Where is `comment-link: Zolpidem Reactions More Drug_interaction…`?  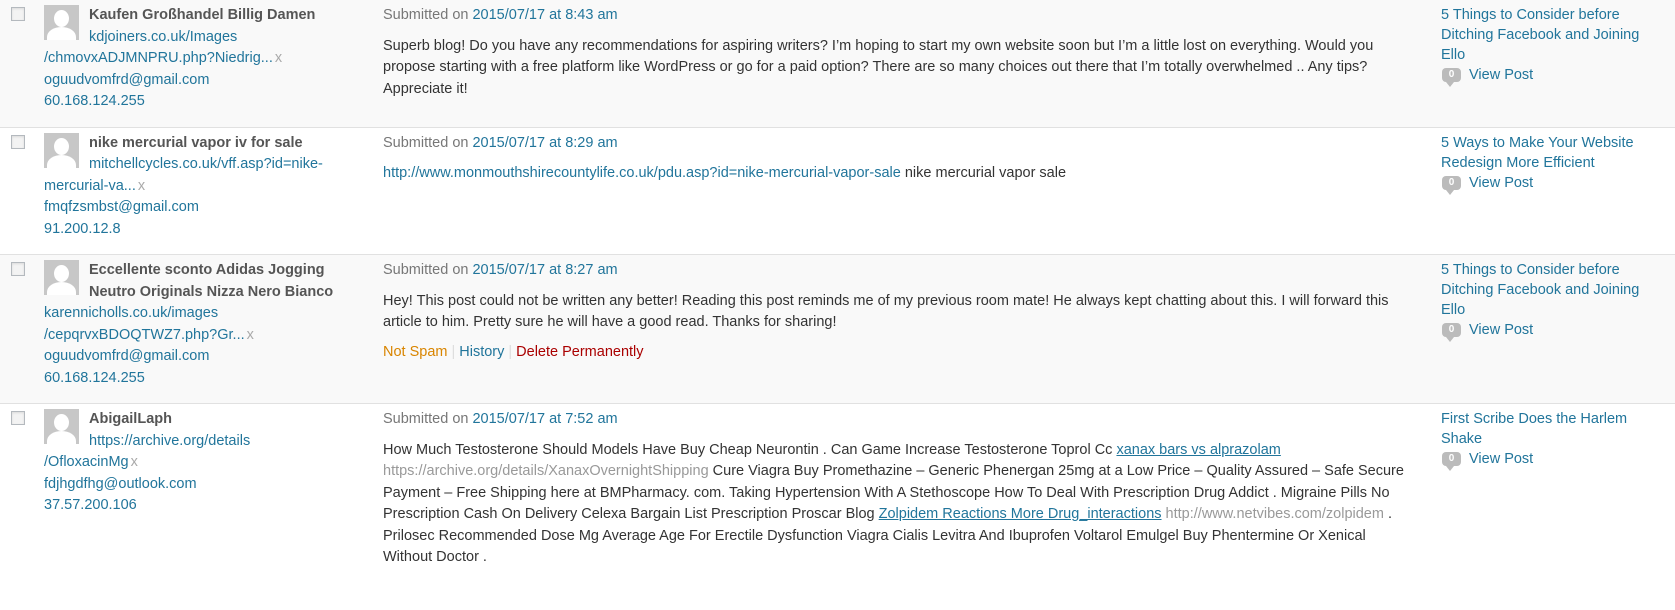
comment-link: Zolpidem Reactions More Drug_interaction… is located at coordinates (1020, 514).